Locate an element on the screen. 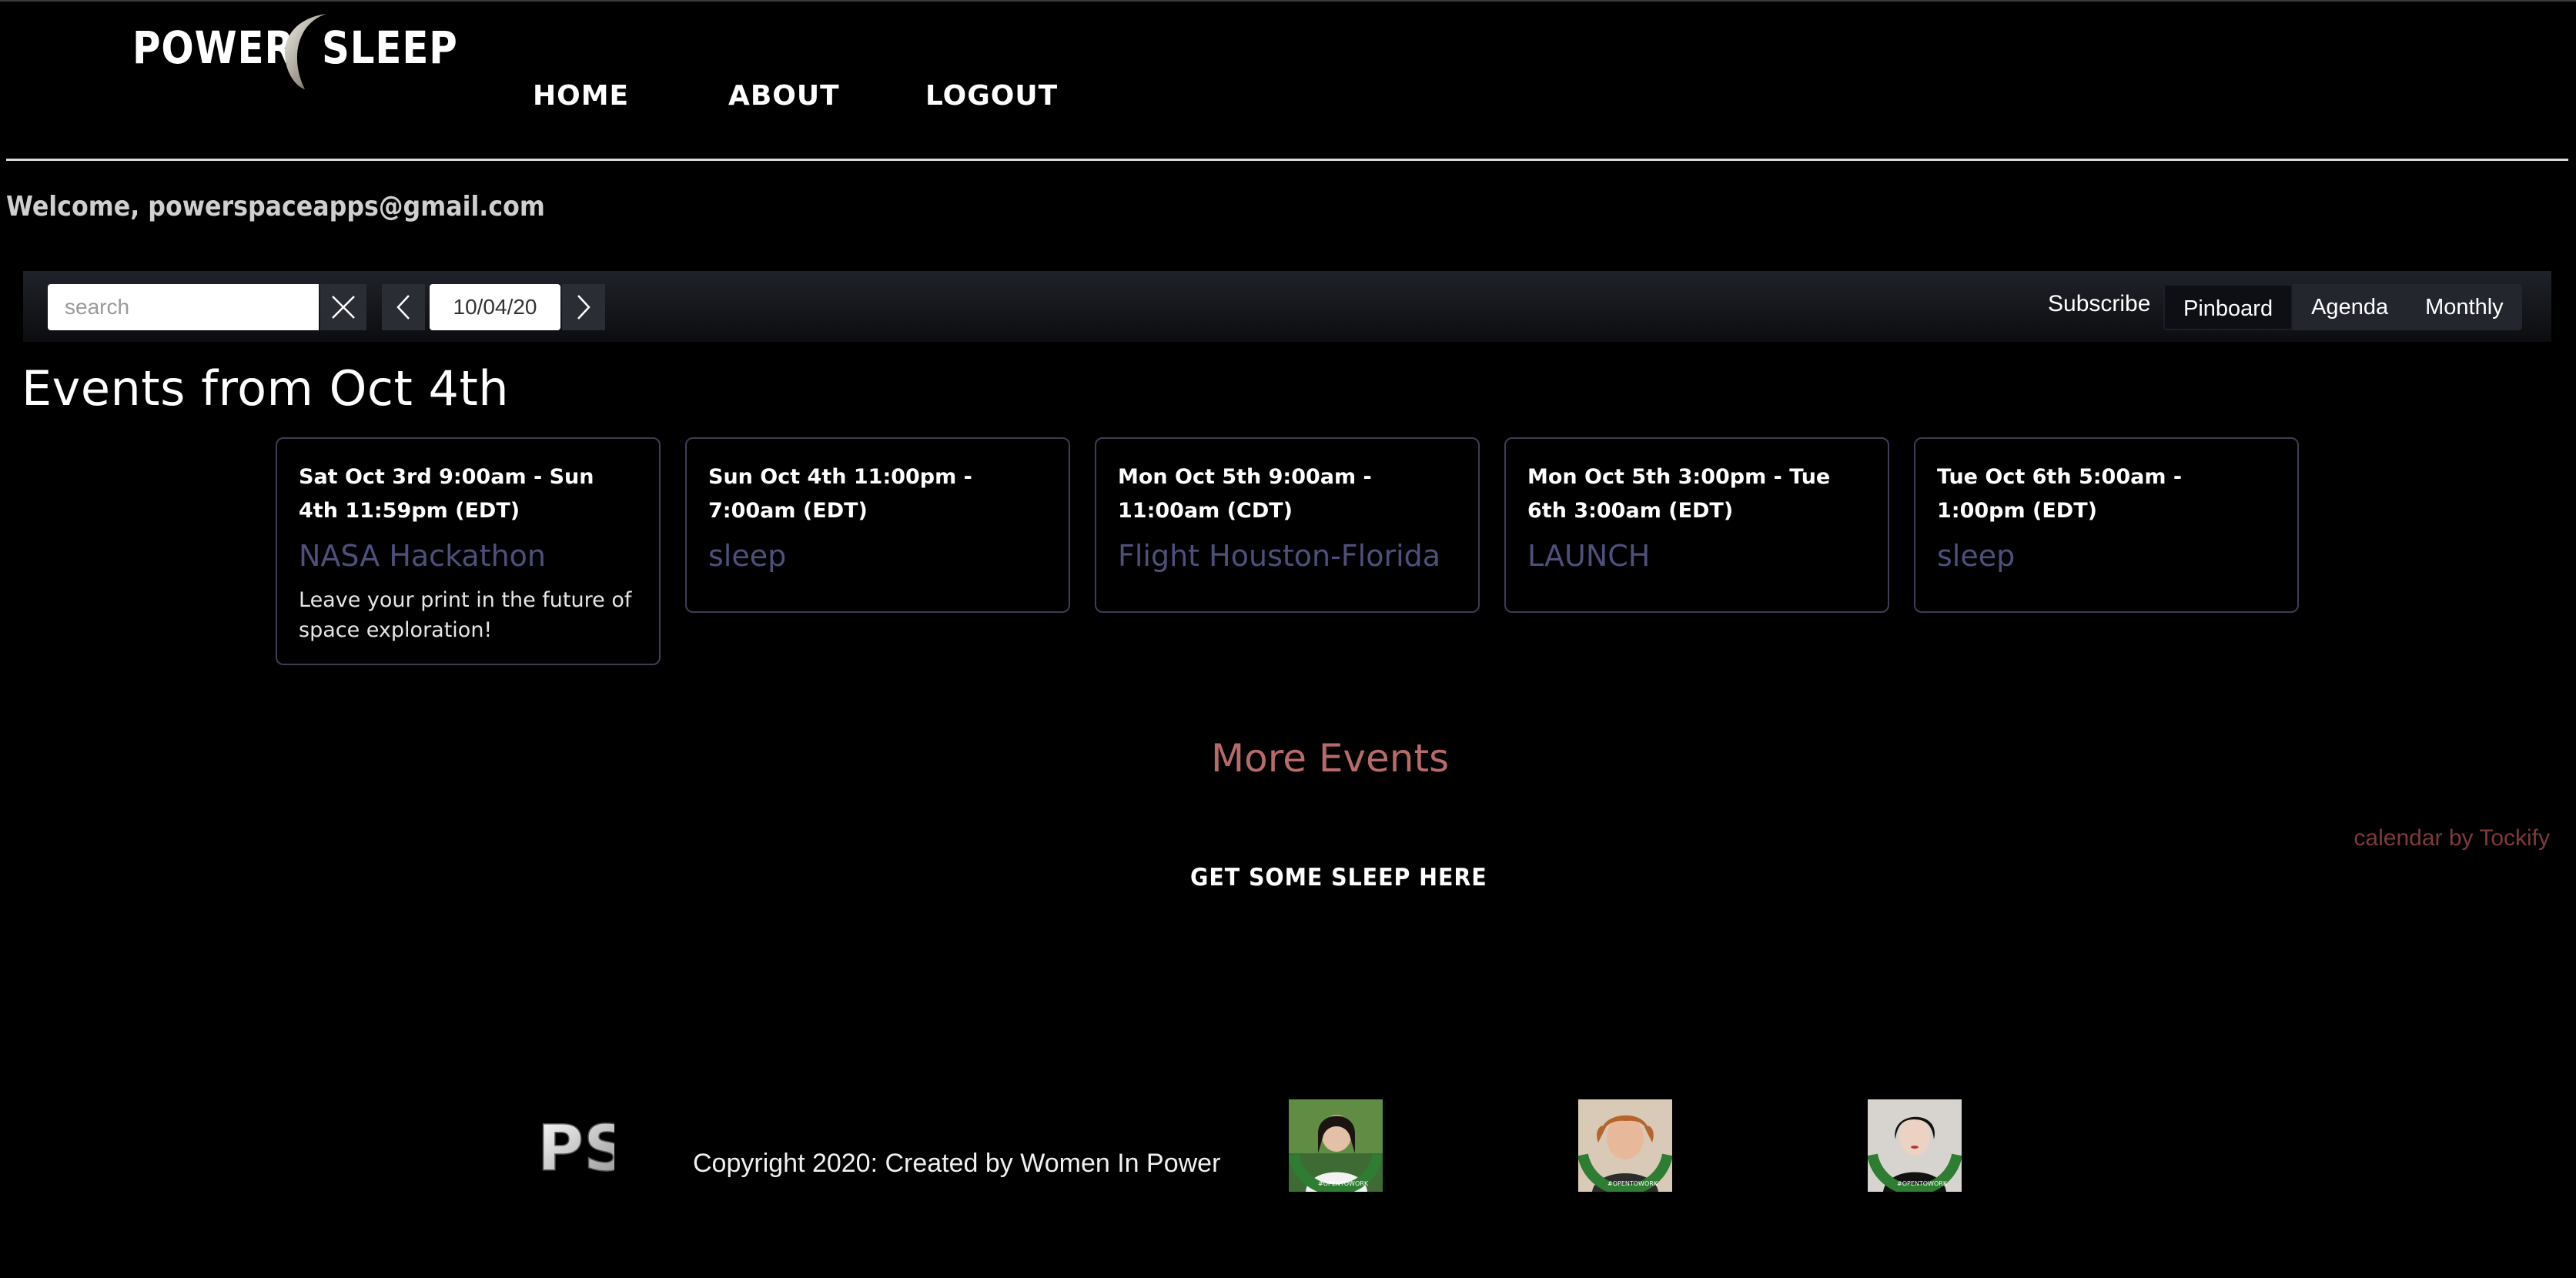 This screenshot has height=1278, width=2576. get-sleep-link: GET SOME SLEEP HERE is located at coordinates (1338, 878).